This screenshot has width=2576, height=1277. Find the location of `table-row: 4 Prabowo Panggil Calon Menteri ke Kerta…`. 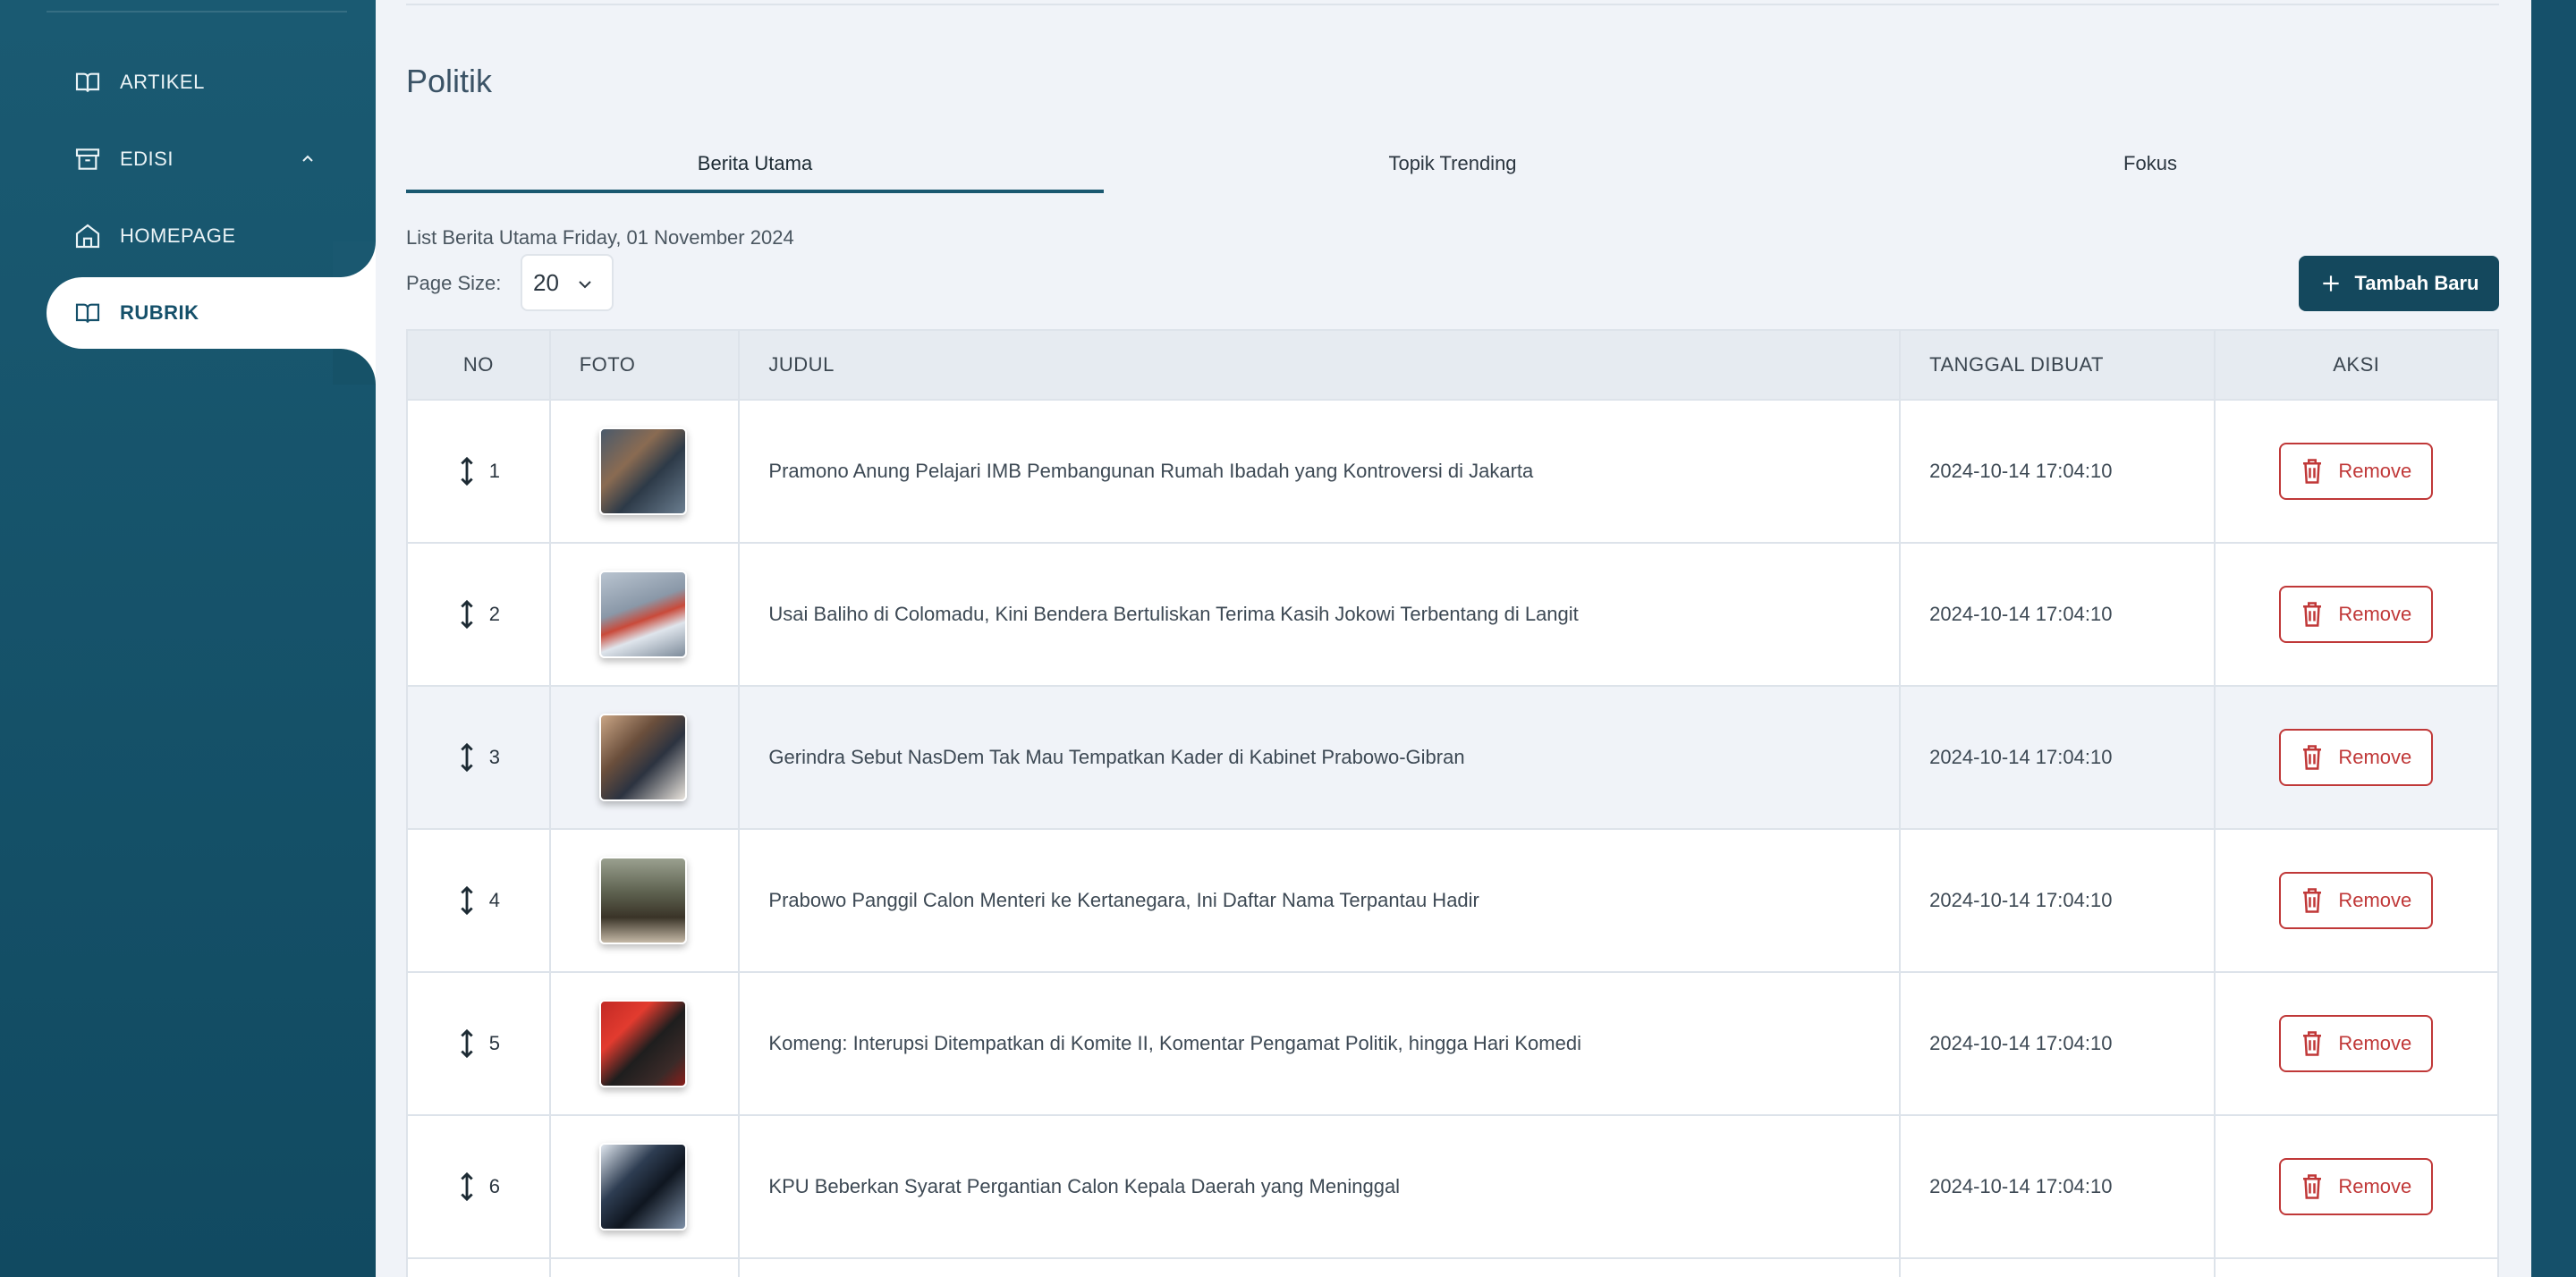

table-row: 4 Prabowo Panggil Calon Menteri ke Kerta… is located at coordinates (1452, 901).